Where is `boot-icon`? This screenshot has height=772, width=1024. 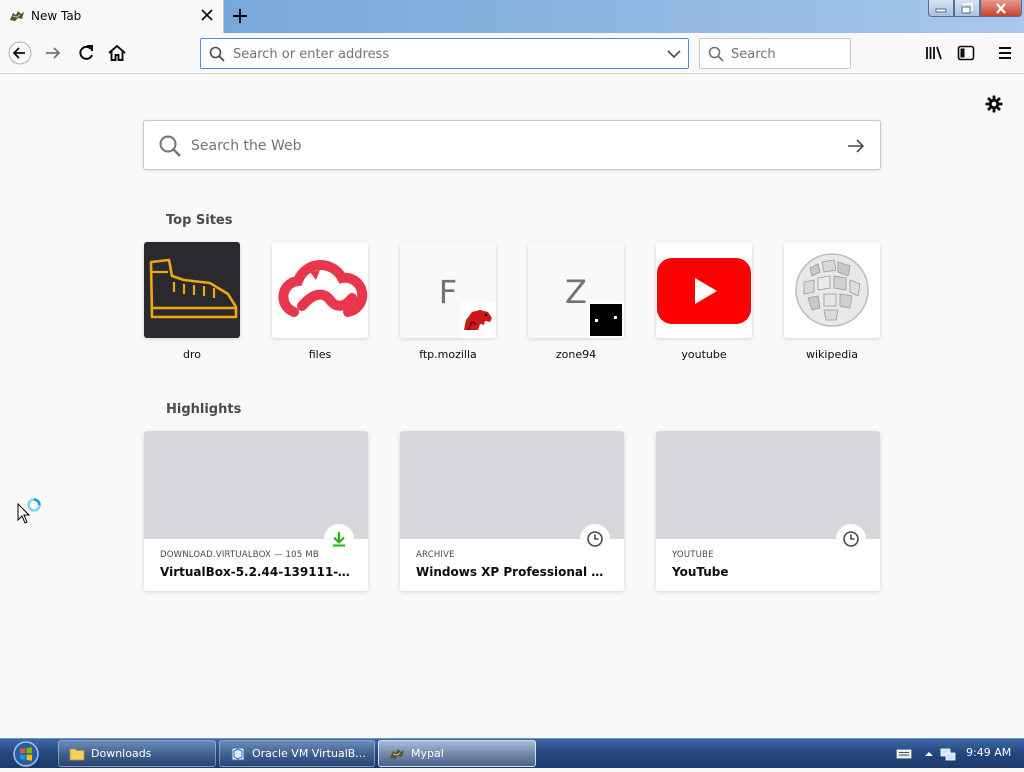
boot-icon is located at coordinates (193, 288).